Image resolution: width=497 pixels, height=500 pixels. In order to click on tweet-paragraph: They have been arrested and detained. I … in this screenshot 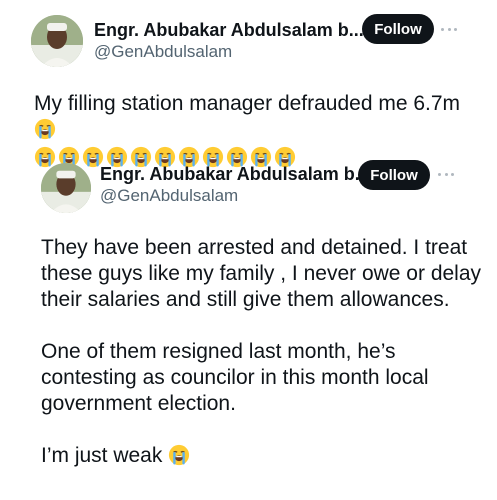, I will do `click(261, 273)`.